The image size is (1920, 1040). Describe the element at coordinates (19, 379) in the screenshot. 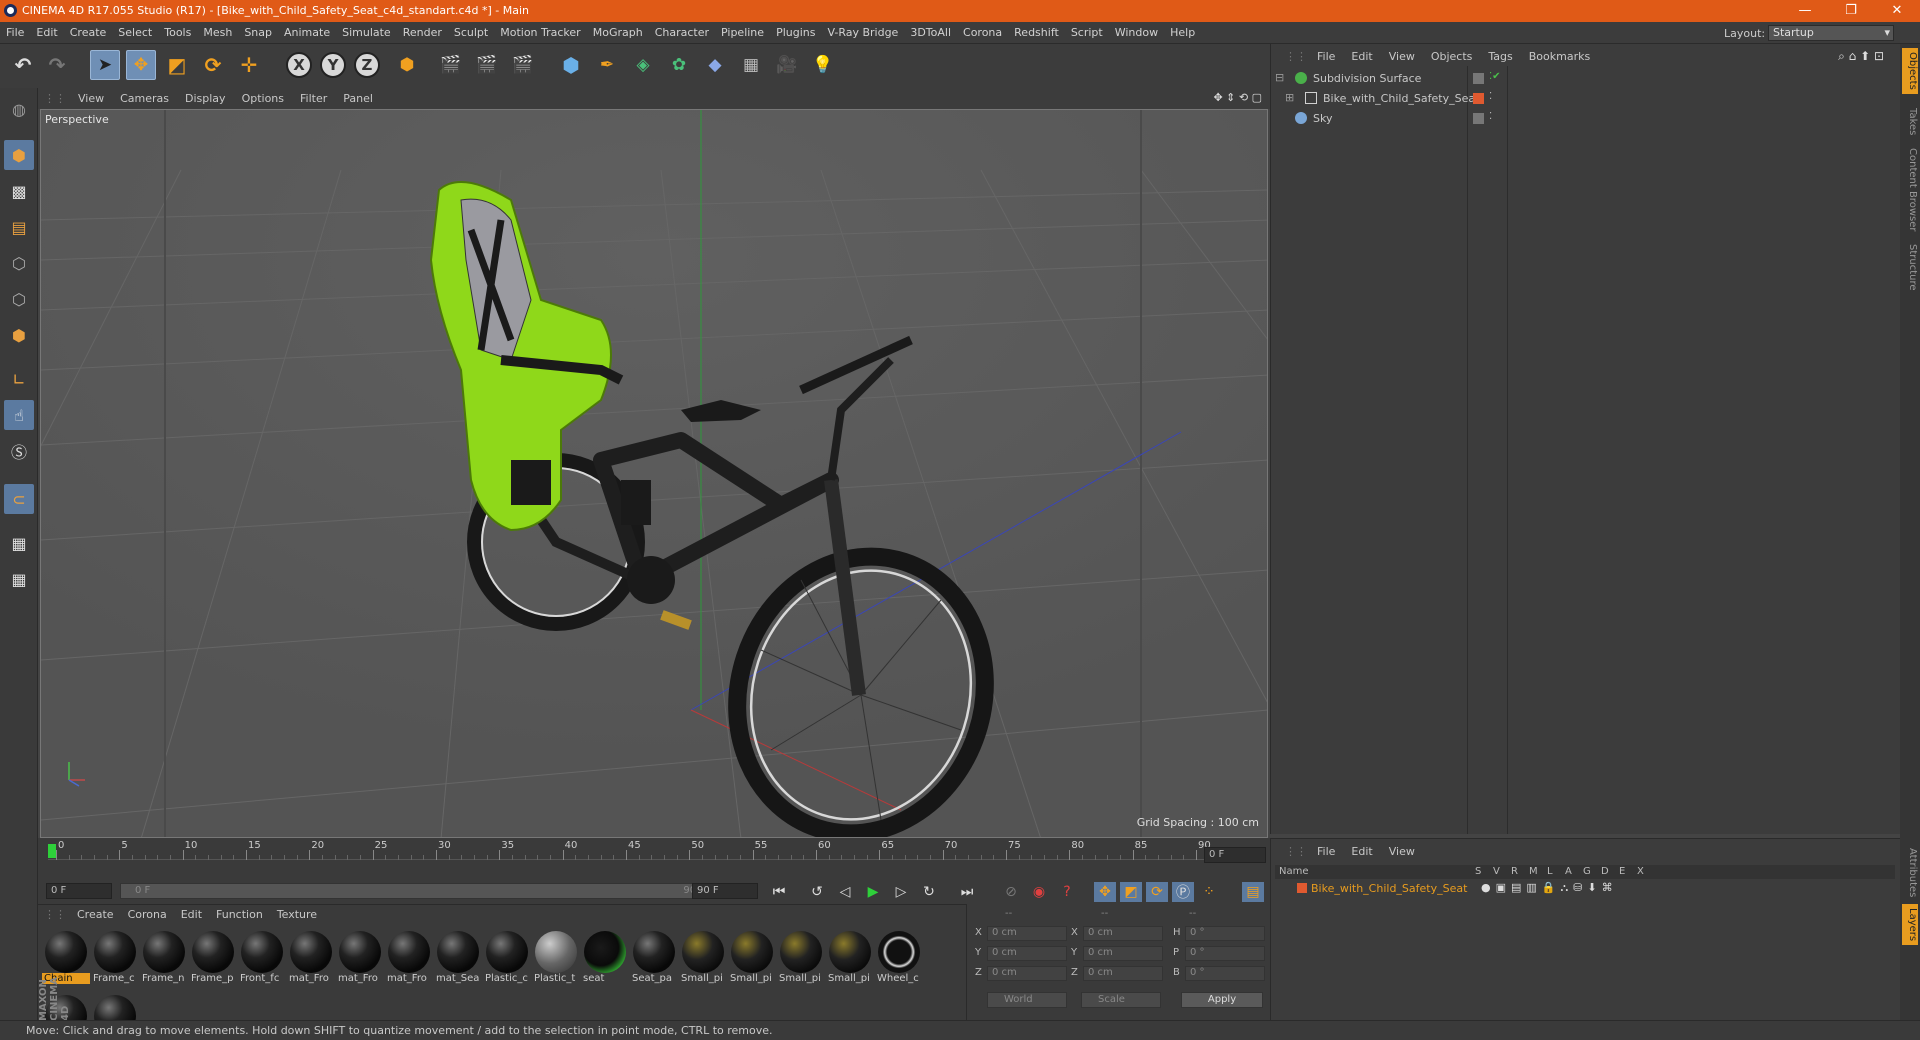

I see `axis-mode-icon: ∟` at that location.